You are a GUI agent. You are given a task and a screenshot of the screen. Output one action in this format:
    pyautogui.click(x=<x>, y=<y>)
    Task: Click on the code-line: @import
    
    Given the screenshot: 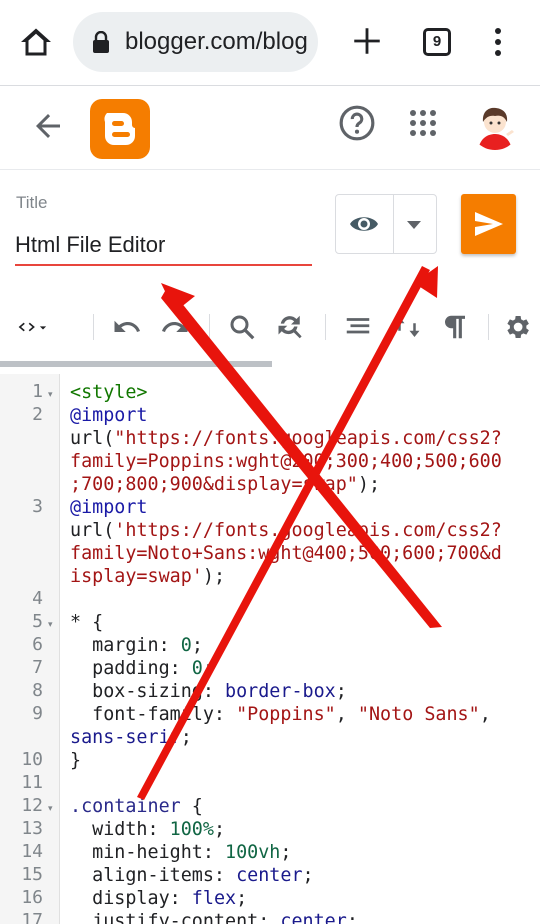 What is the action you would take?
    pyautogui.click(x=109, y=415)
    